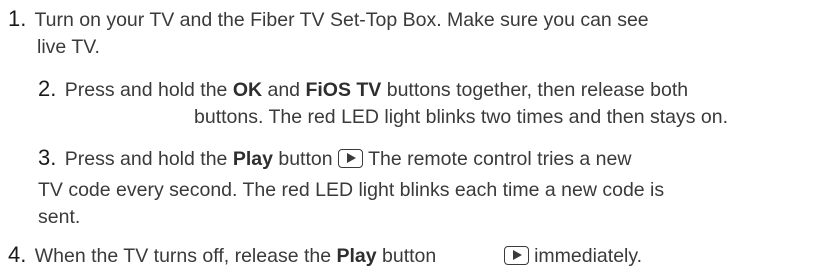  What do you see at coordinates (343, 90) in the screenshot?
I see `step-2-fios-tv-label: FiOS TV` at bounding box center [343, 90].